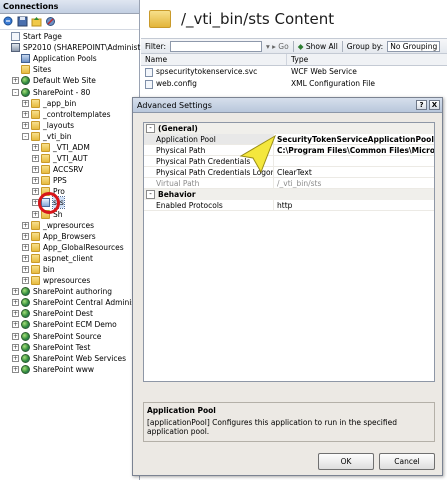  I want to click on tree-node: SP2010 (SHAREPOINT\Administrator), so click(81, 47).